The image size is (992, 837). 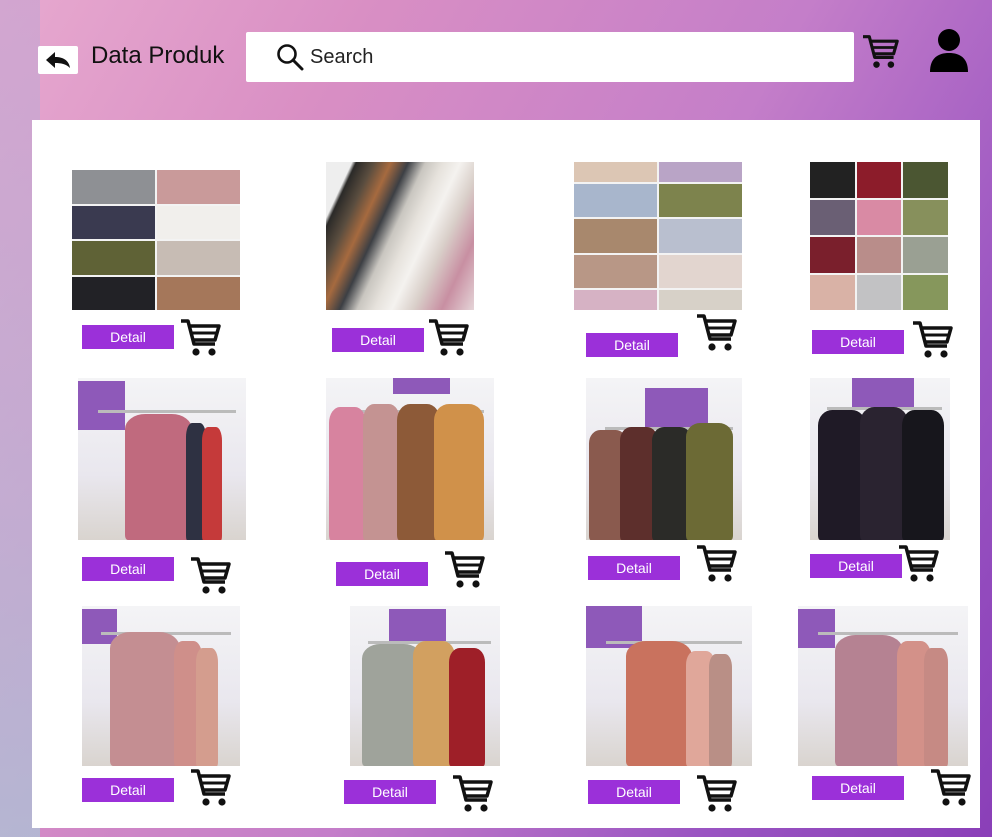 I want to click on search-bar, so click(x=550, y=57).